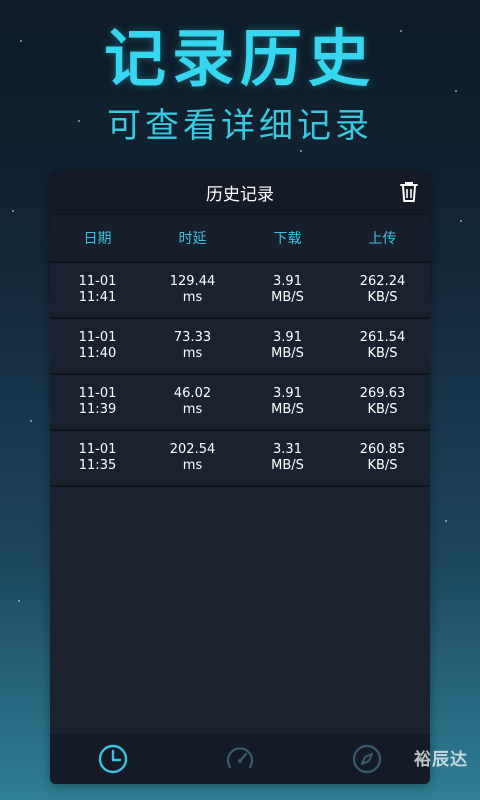 The width and height of the screenshot is (480, 800). Describe the element at coordinates (97, 297) in the screenshot. I see `time-text: 11:41` at that location.